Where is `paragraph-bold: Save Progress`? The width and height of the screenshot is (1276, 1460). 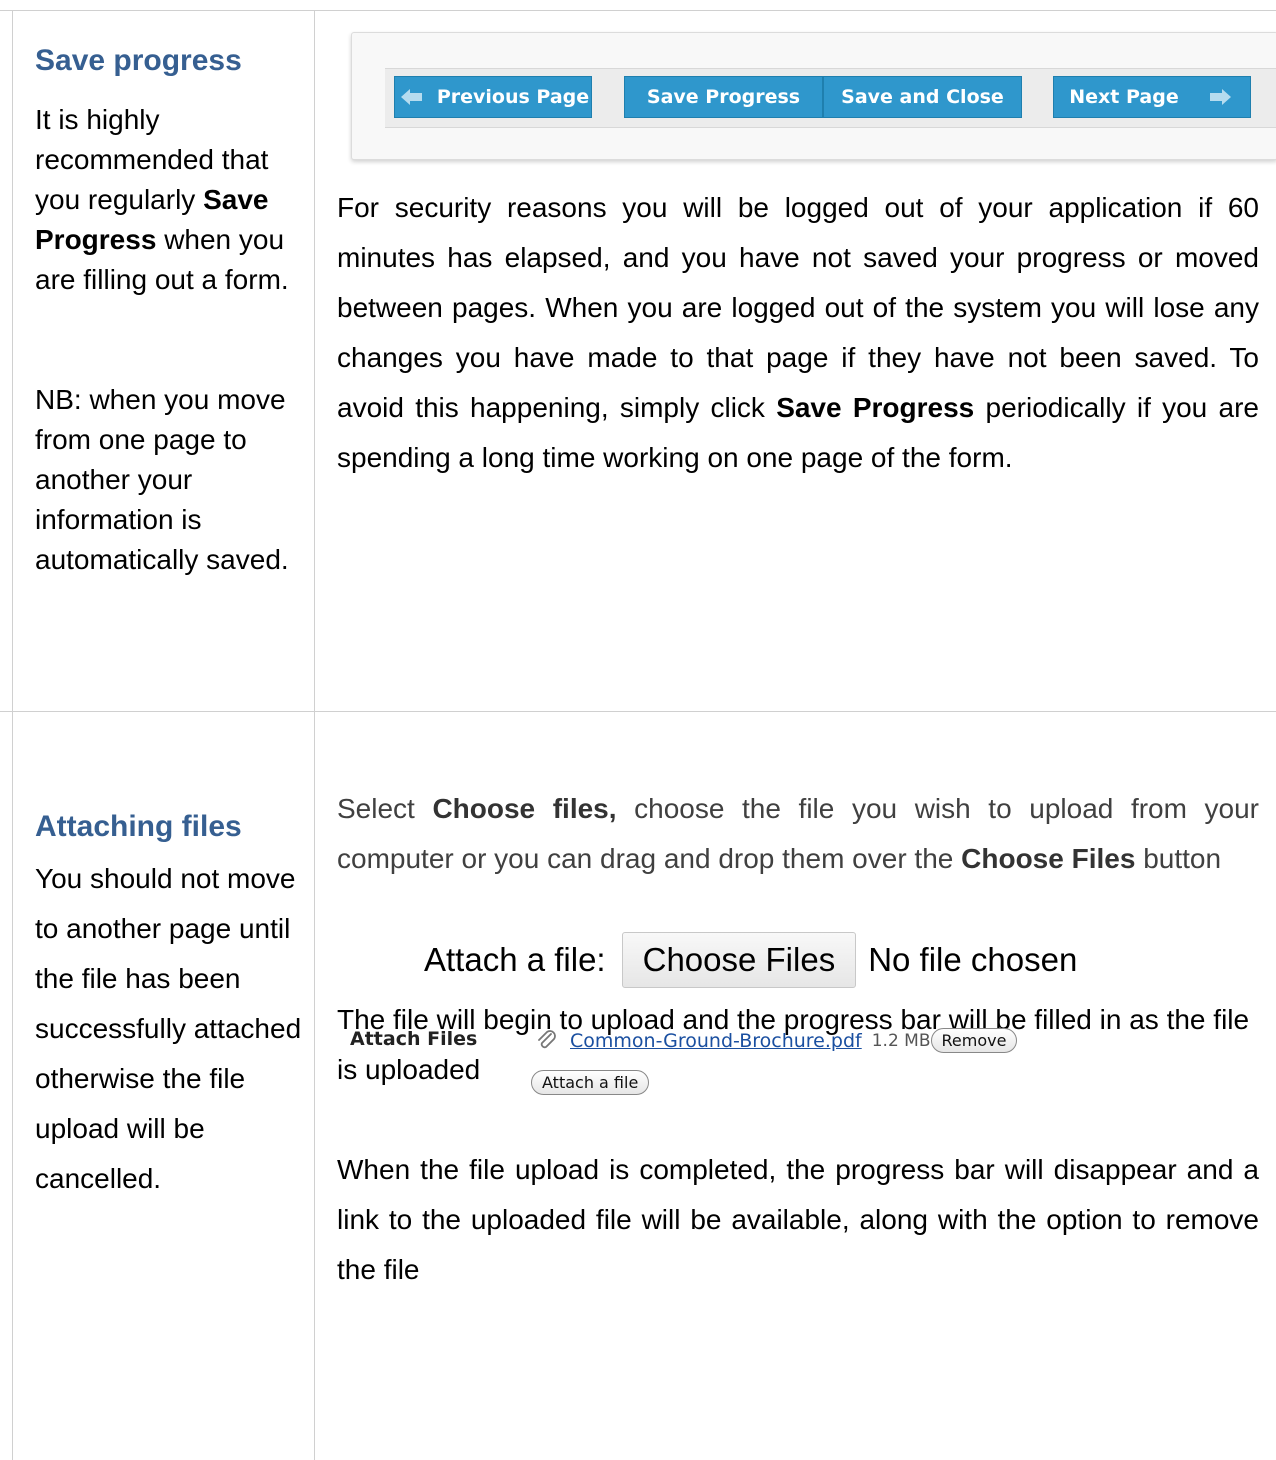
paragraph-bold: Save Progress is located at coordinates (875, 407).